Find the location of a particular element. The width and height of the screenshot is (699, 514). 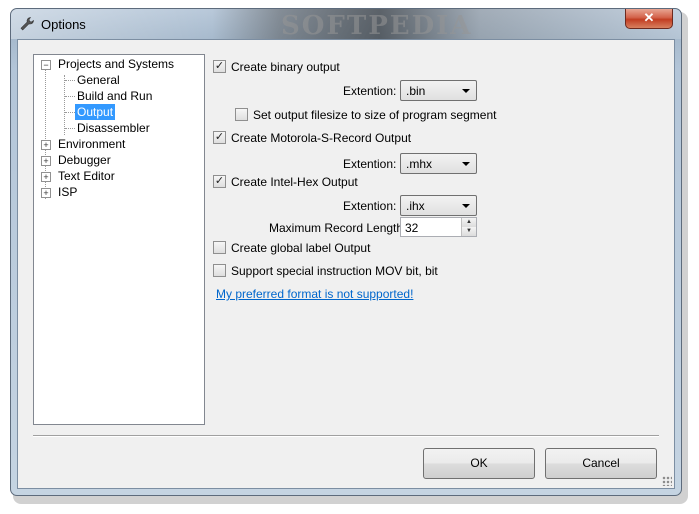

title-bar: Options SOFTPEDIA ✕ is located at coordinates (346, 25).